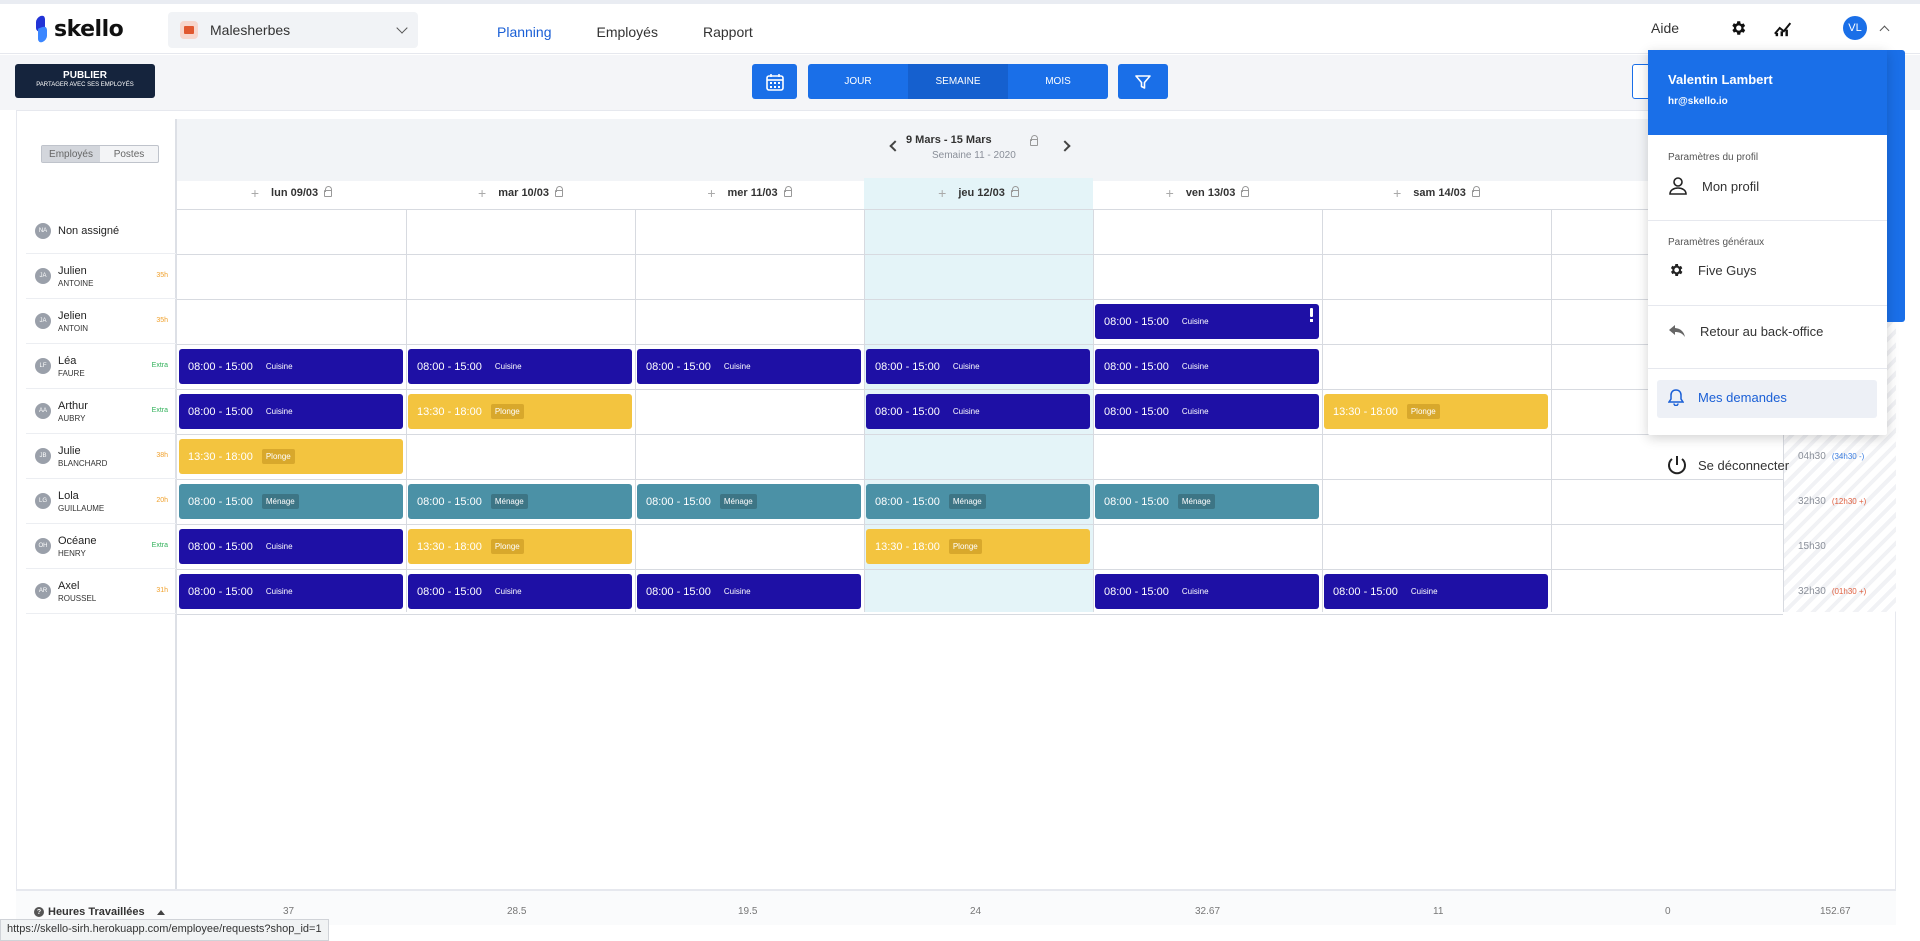 This screenshot has height=941, width=1920. Describe the element at coordinates (1738, 28) in the screenshot. I see `gear-icon` at that location.